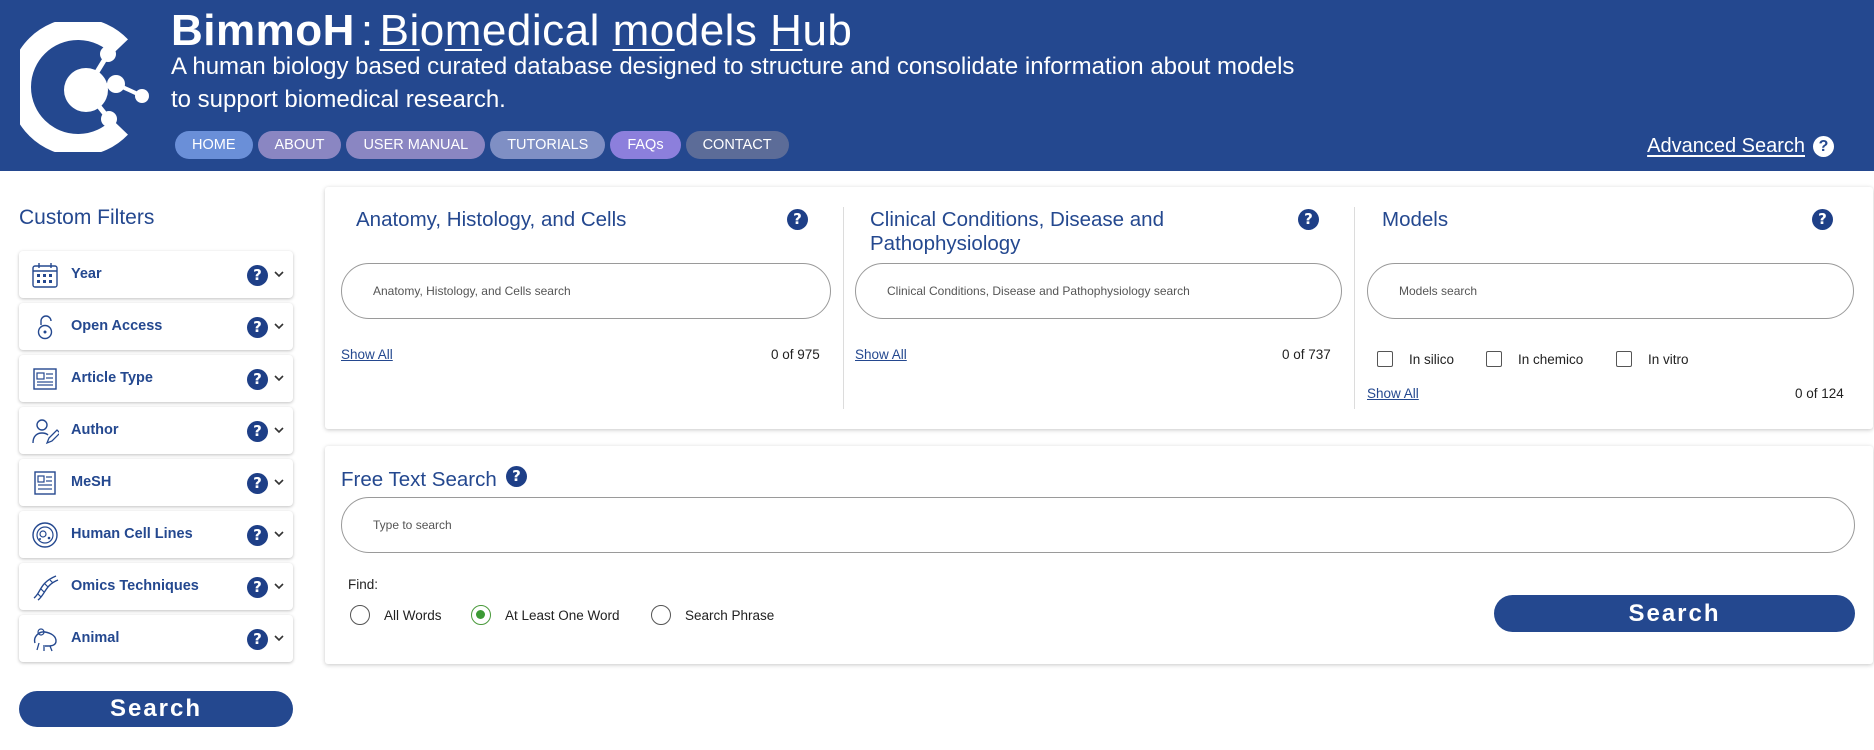  I want to click on anatomy-count: 0 of 975, so click(795, 354).